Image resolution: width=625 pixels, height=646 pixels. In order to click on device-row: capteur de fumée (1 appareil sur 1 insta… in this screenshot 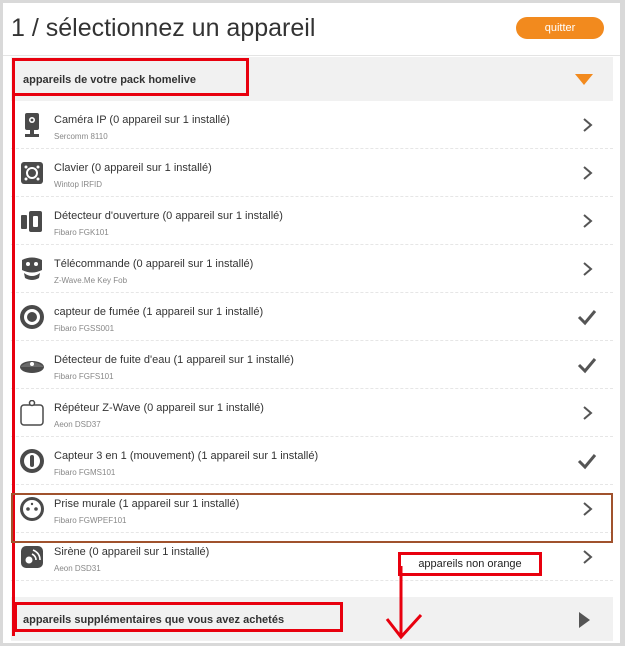, I will do `click(312, 317)`.